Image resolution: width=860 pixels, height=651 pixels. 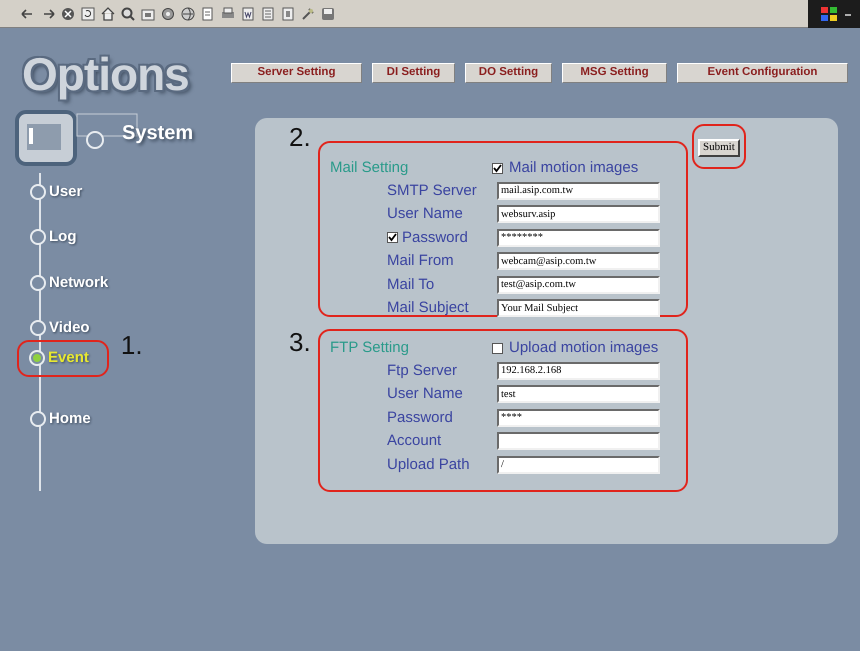 I want to click on tab: DI Setting, so click(x=413, y=73).